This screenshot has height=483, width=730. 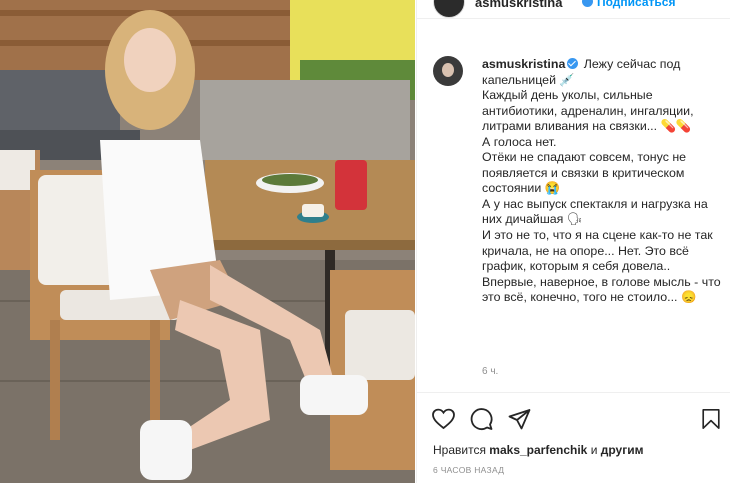 I want to click on post-header: asmuskristina Подписаться, so click(x=573, y=9).